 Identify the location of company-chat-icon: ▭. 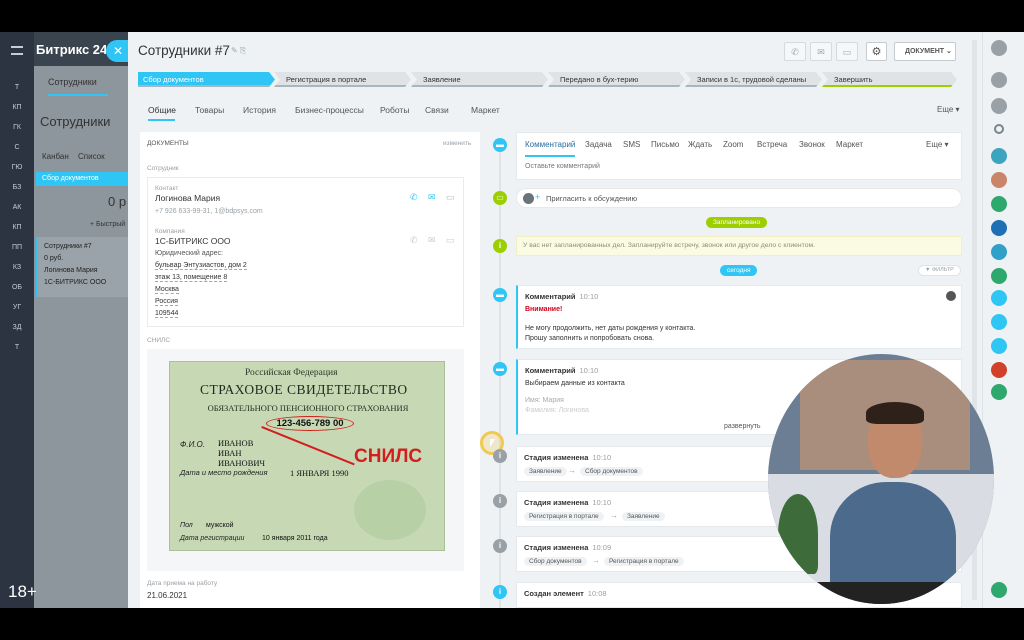
(450, 240).